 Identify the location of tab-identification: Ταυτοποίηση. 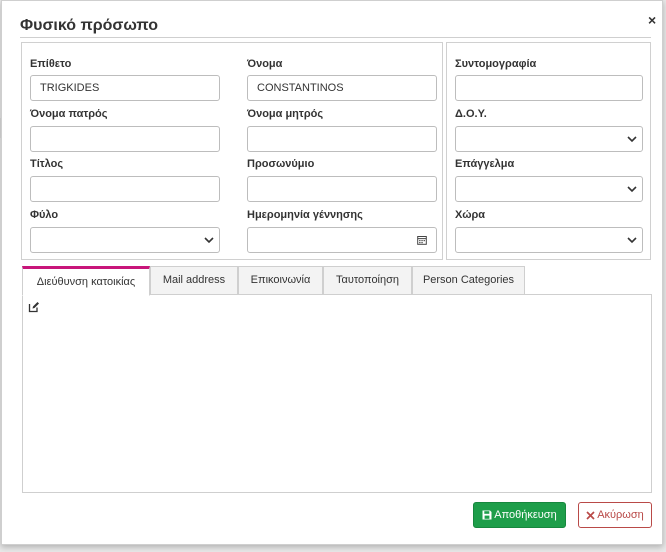
(367, 280).